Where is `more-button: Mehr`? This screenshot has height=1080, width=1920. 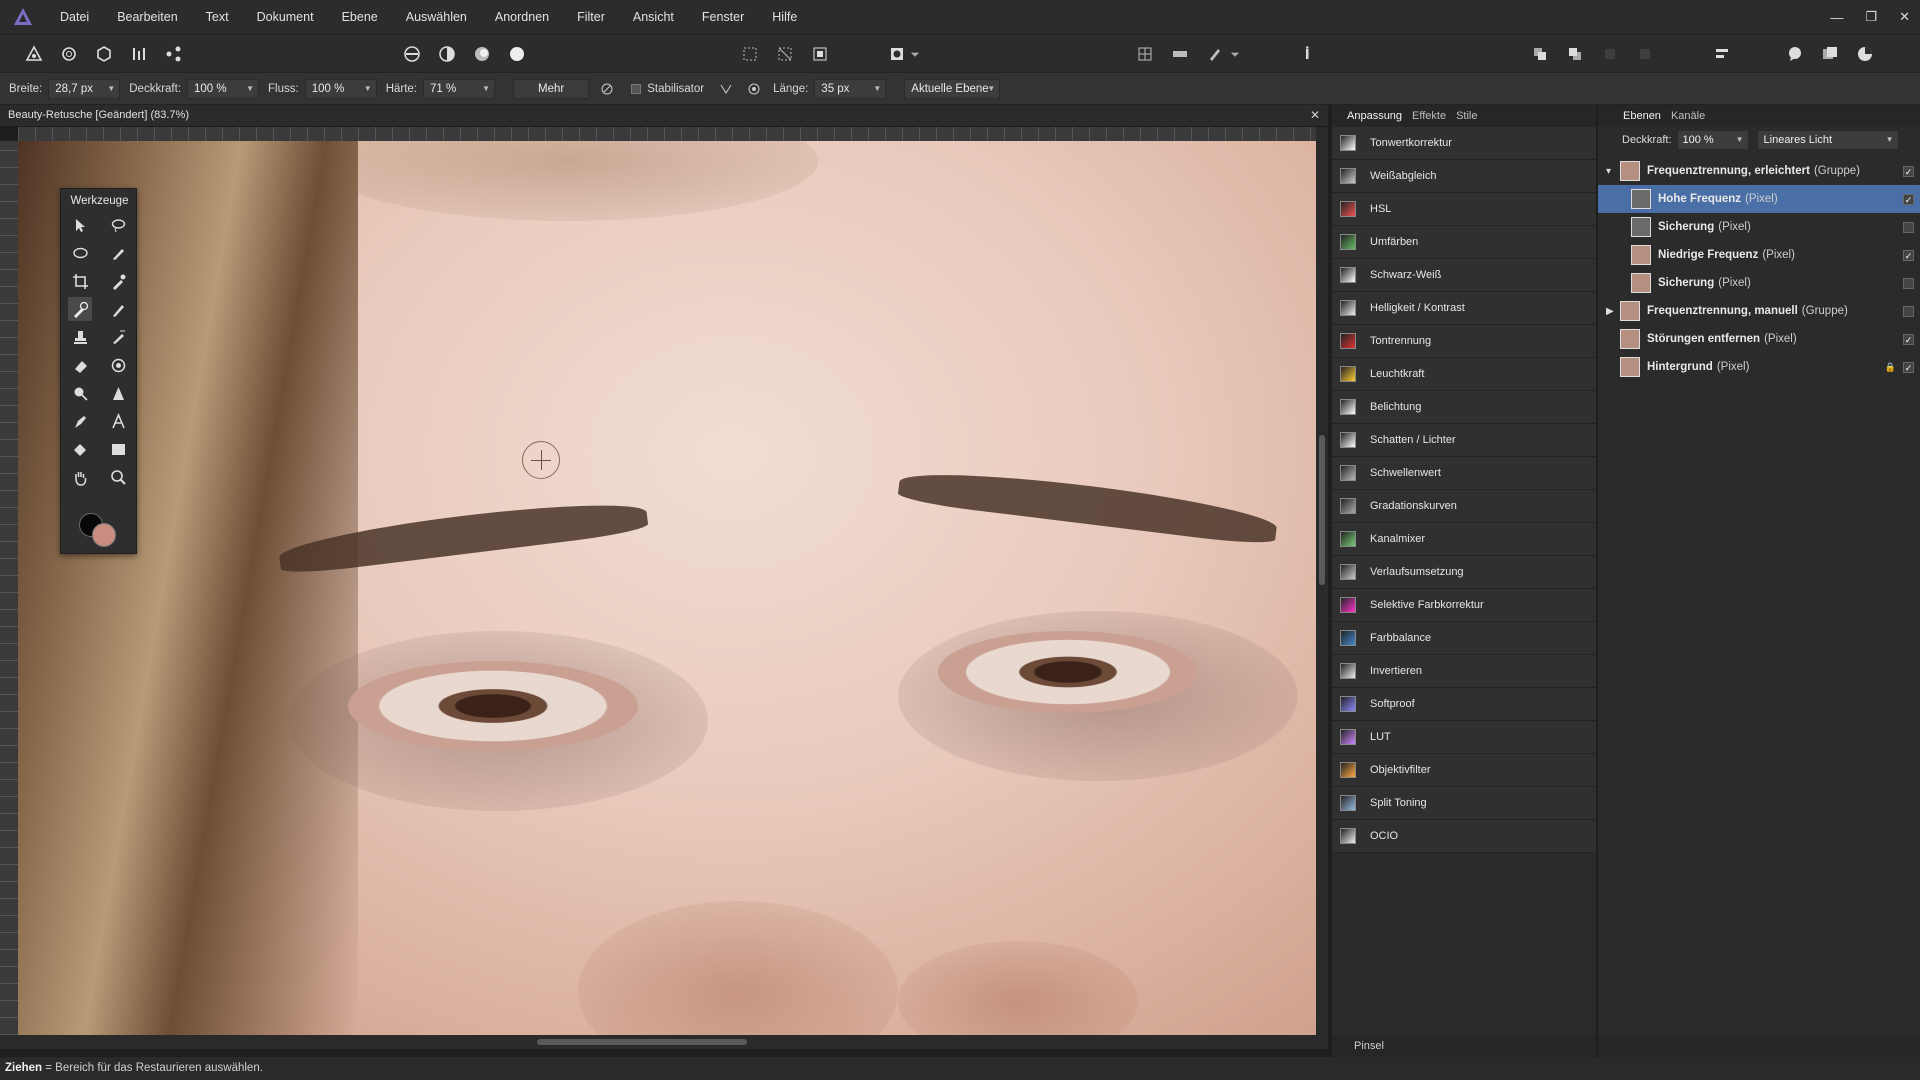
more-button: Mehr is located at coordinates (551, 88).